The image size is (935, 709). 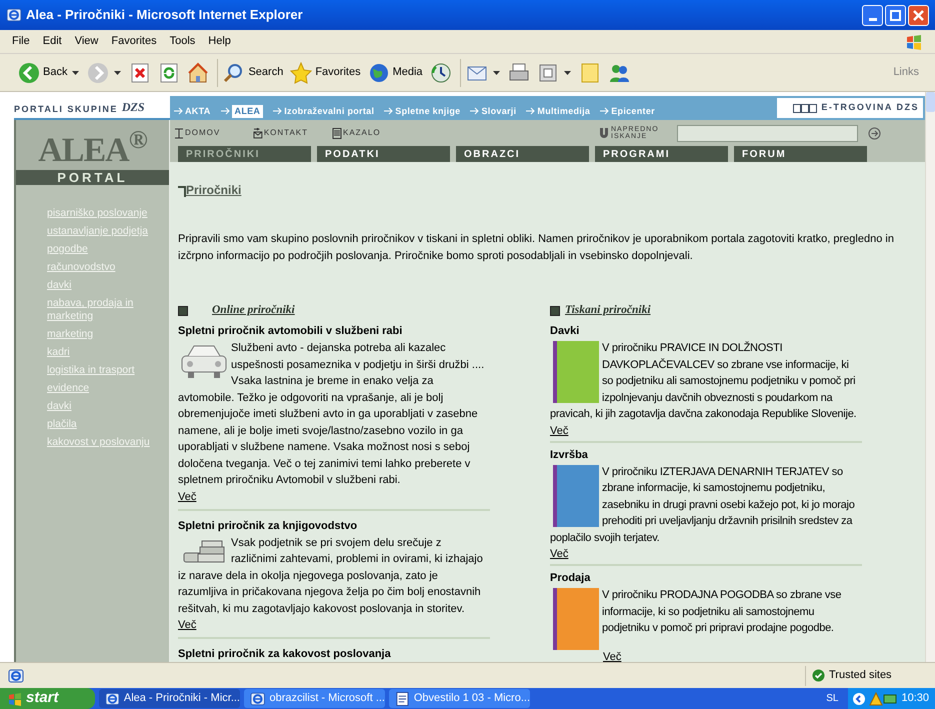 What do you see at coordinates (571, 578) in the screenshot?
I see `book-title: Prodaja` at bounding box center [571, 578].